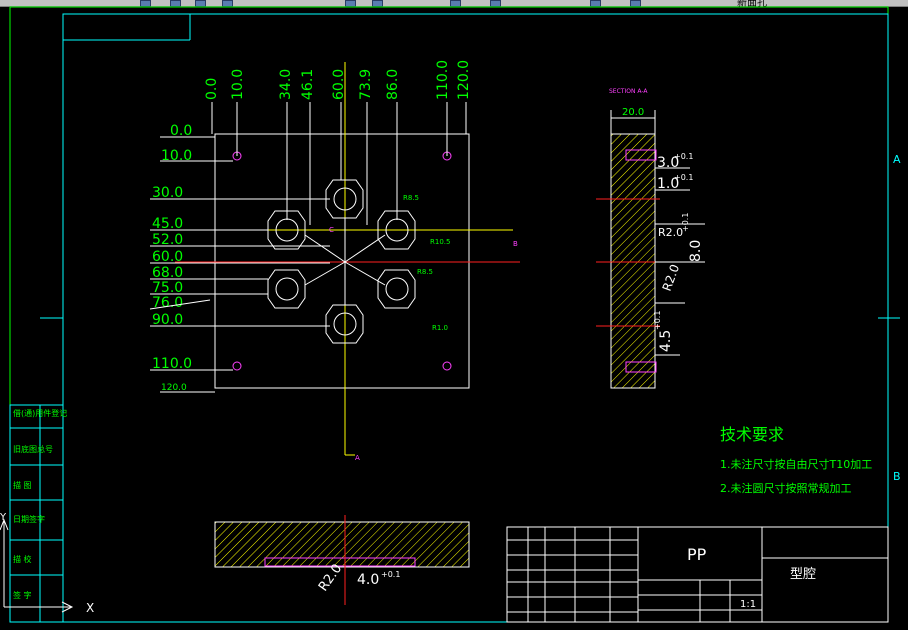 The height and width of the screenshot is (630, 908). What do you see at coordinates (666, 341) in the screenshot?
I see `drawing-element: 4.5` at bounding box center [666, 341].